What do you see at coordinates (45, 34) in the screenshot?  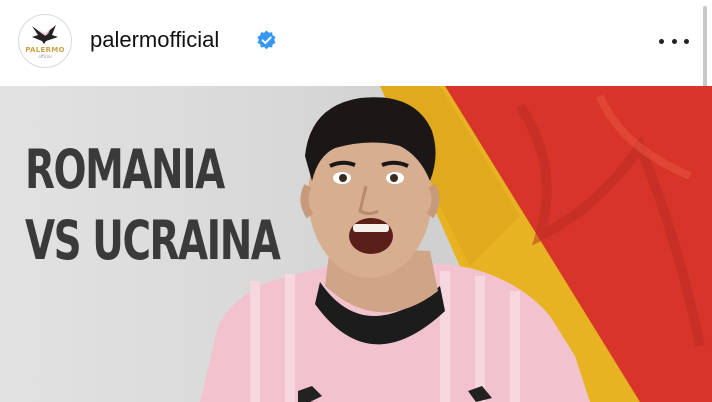 I see `palermo-eagle-crest-icon` at bounding box center [45, 34].